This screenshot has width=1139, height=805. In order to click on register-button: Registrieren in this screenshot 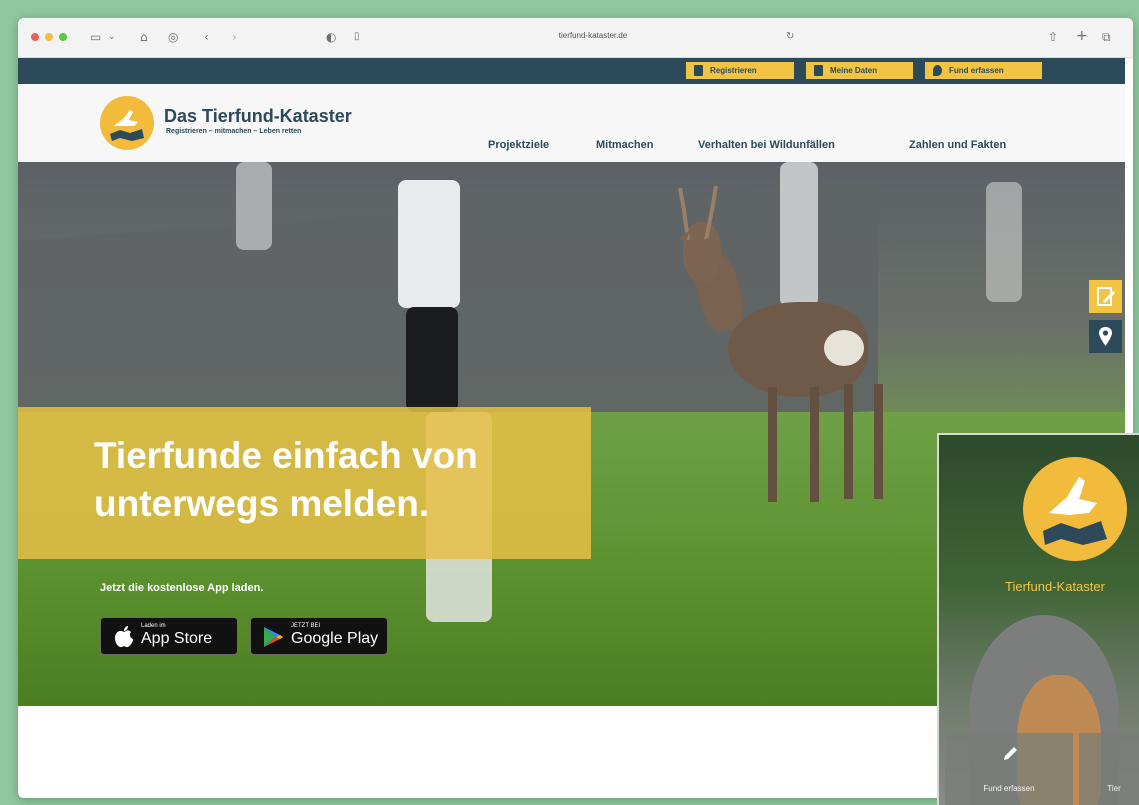, I will do `click(740, 70)`.